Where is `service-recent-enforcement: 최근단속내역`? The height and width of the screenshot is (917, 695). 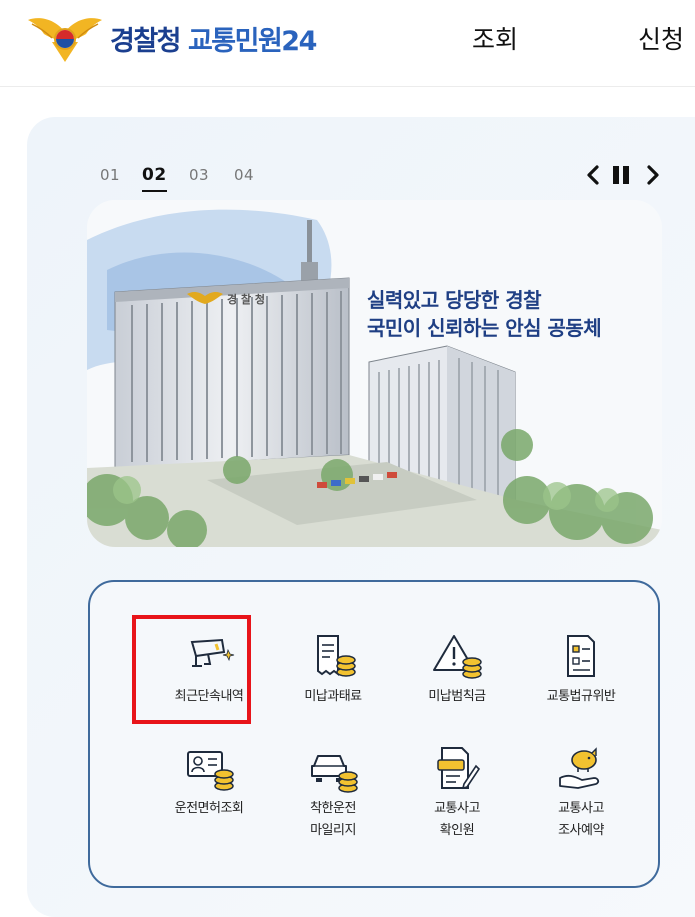
service-recent-enforcement: 최근단속내역 is located at coordinates (209, 670).